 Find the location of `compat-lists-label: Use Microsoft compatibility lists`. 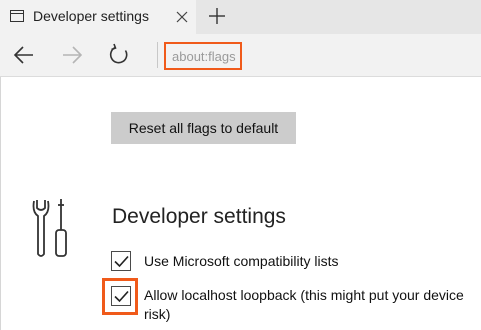

compat-lists-label: Use Microsoft compatibility lists is located at coordinates (241, 261).